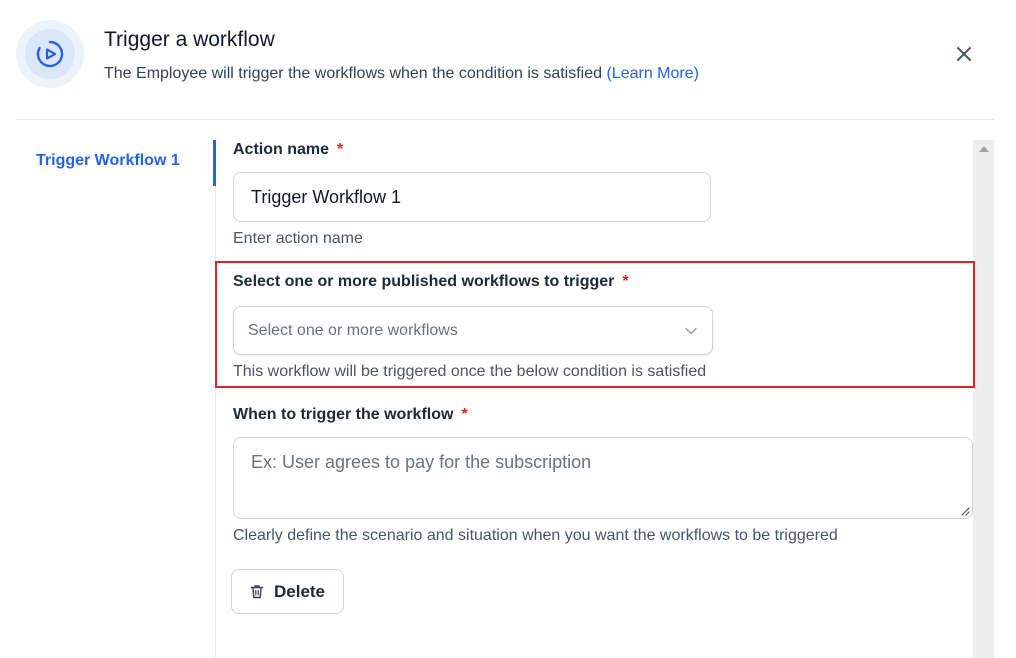 The width and height of the screenshot is (1016, 658). I want to click on action-name-label: Action name *, so click(288, 149).